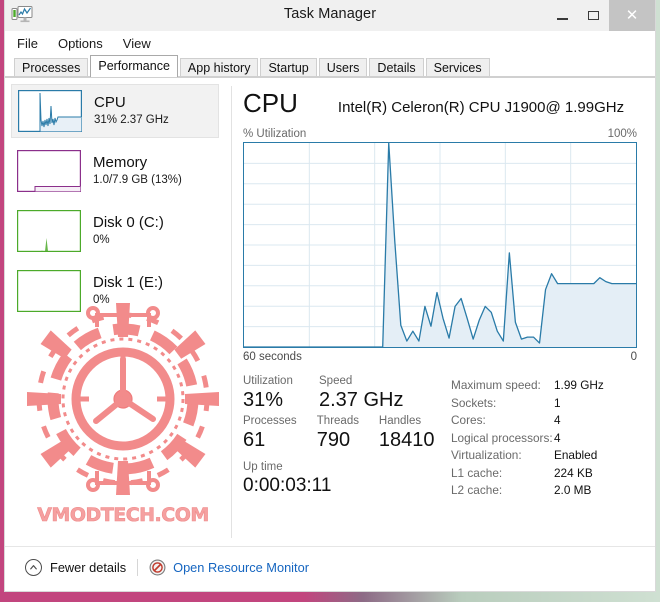 The height and width of the screenshot is (602, 660). What do you see at coordinates (396, 67) in the screenshot?
I see `tab-details: Details` at bounding box center [396, 67].